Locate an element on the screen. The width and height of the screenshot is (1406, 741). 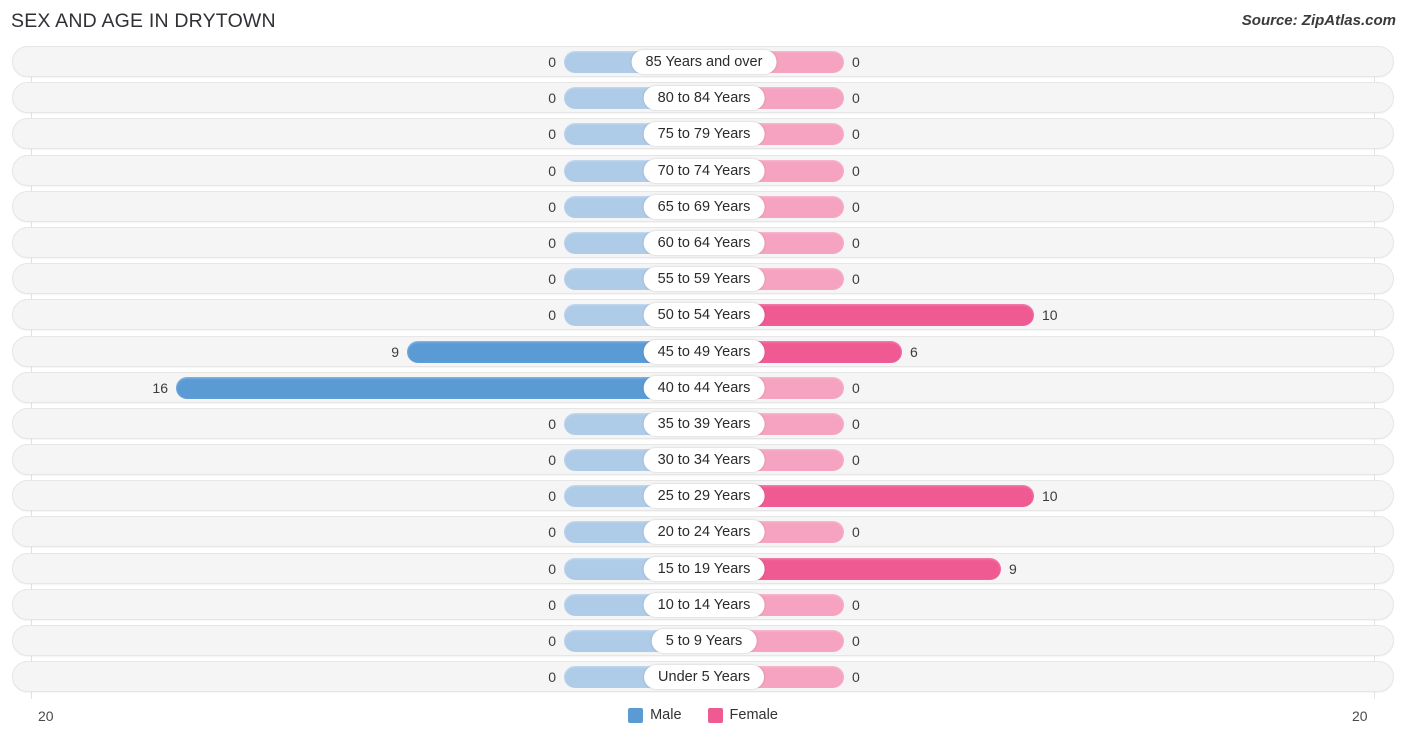
age-group-label: 20 to 24 Years is located at coordinates (704, 532).